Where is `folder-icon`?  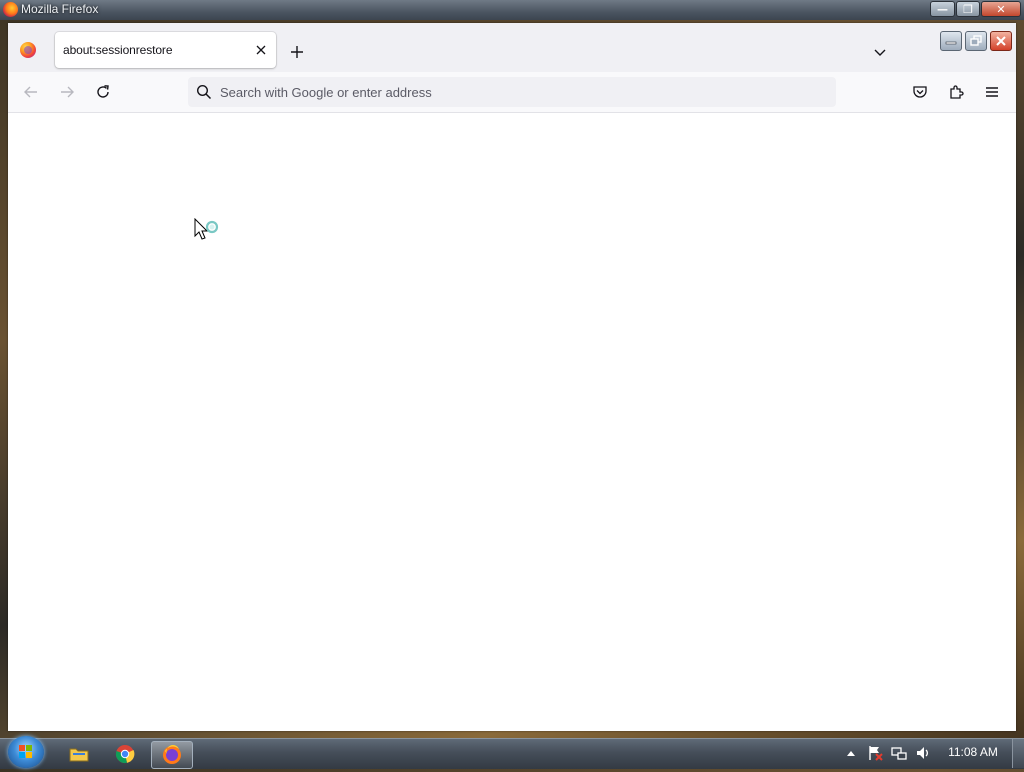
folder-icon is located at coordinates (79, 755).